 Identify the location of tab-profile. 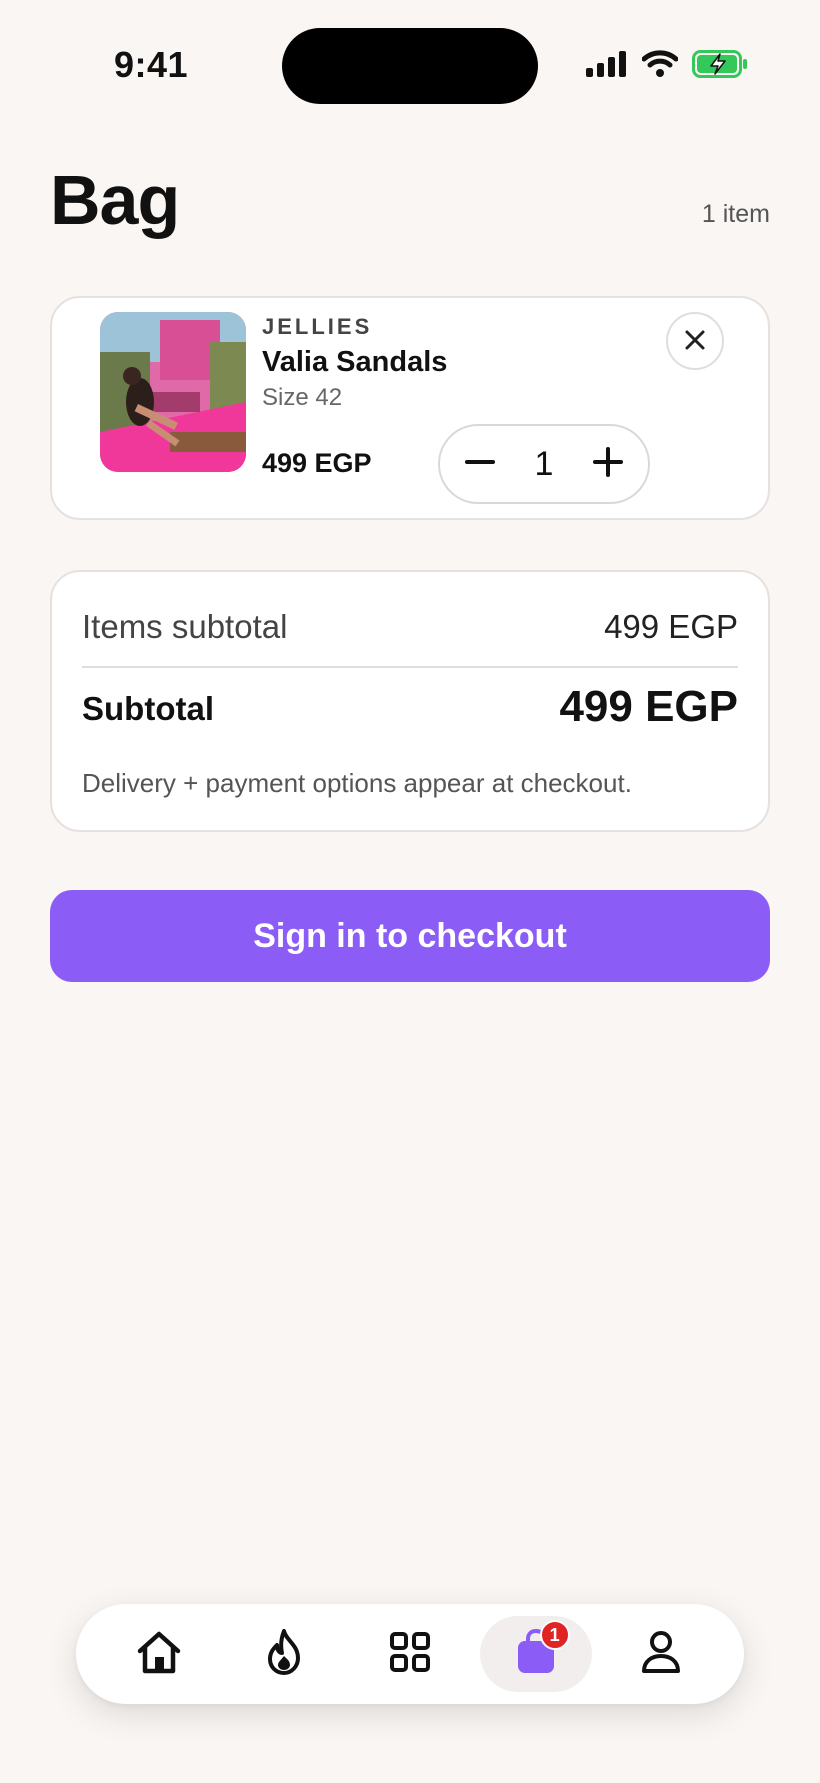
(661, 1654).